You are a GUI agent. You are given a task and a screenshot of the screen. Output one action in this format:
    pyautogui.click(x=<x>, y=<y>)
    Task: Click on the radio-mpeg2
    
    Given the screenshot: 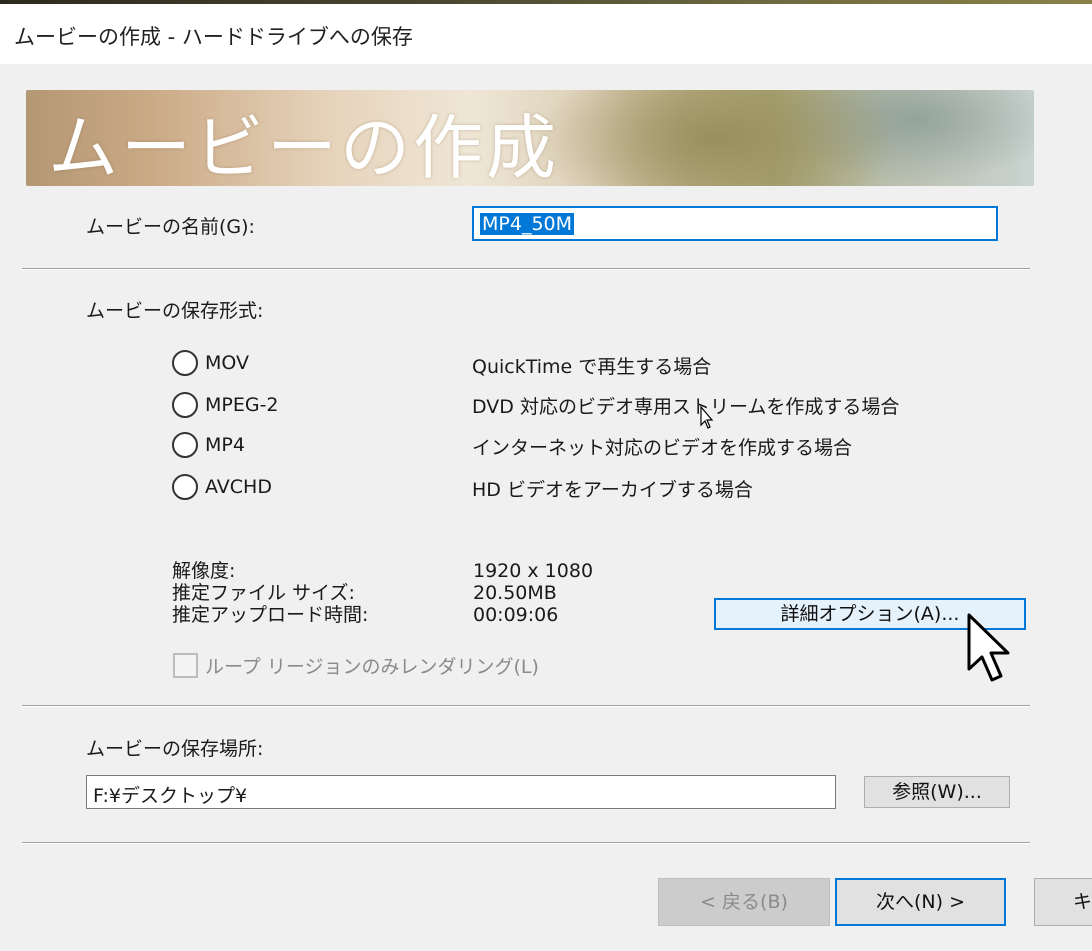 What is the action you would take?
    pyautogui.click(x=185, y=405)
    